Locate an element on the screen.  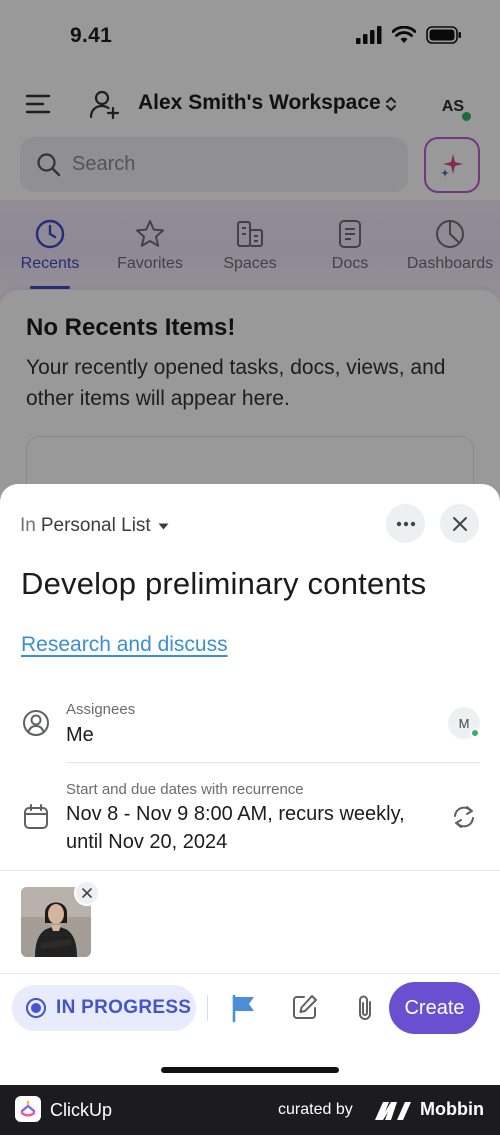
footer-curated-by: curated by is located at coordinates (315, 1109).